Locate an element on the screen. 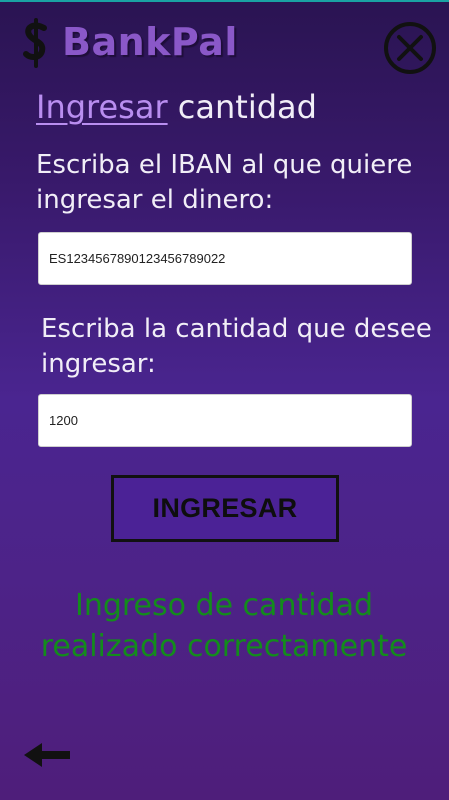 This screenshot has height=800, width=449. app-brand-name: BankPal is located at coordinates (150, 42).